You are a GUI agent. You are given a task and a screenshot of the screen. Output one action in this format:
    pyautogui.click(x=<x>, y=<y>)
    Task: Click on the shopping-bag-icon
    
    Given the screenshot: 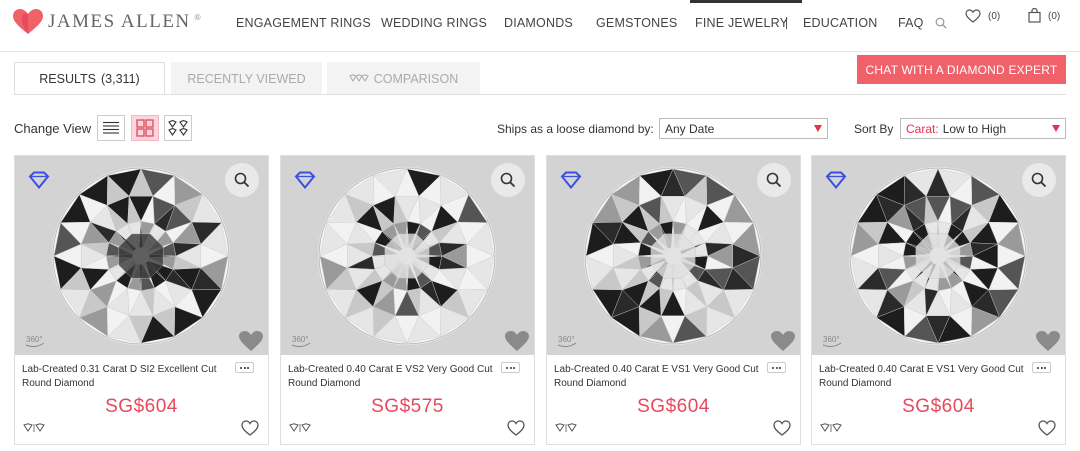 What is the action you would take?
    pyautogui.click(x=1034, y=15)
    